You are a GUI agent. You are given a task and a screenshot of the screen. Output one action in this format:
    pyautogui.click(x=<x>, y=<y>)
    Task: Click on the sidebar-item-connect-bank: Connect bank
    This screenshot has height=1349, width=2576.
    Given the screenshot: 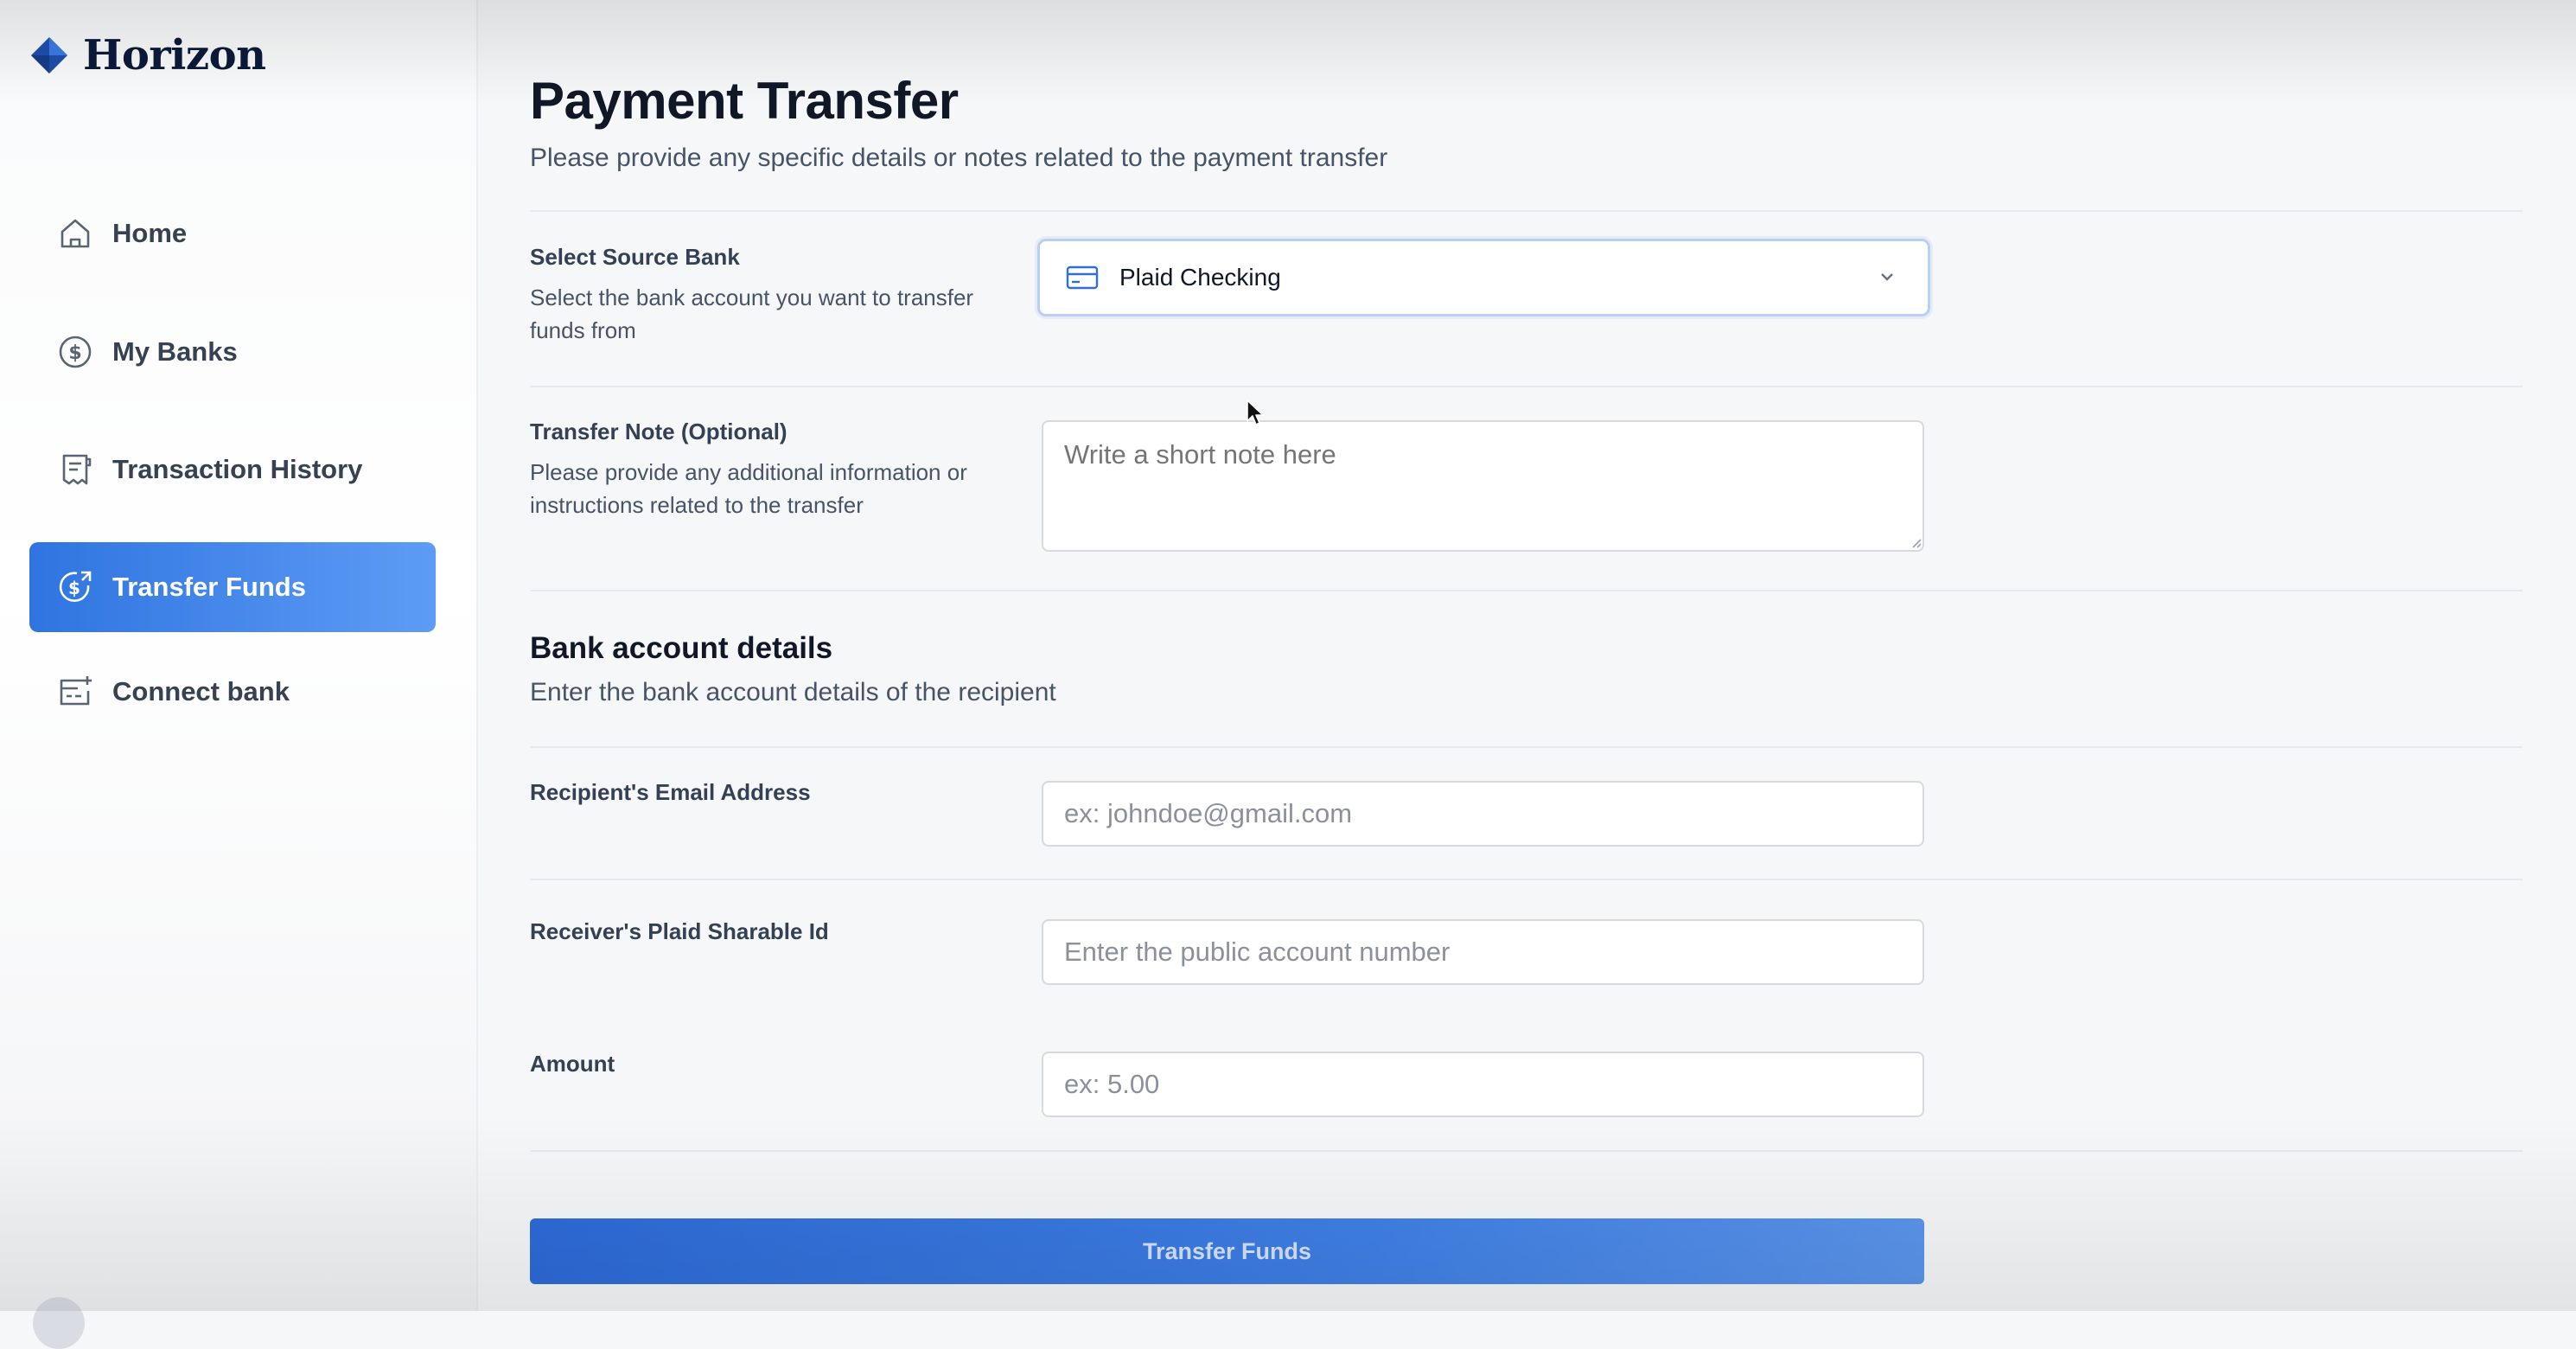 What is the action you would take?
    pyautogui.click(x=232, y=692)
    